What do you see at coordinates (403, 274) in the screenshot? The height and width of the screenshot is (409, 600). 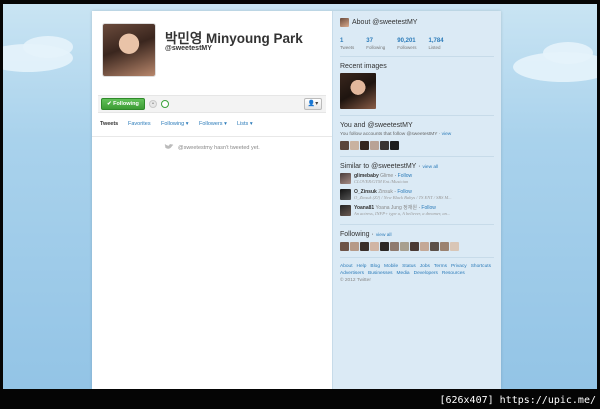 I see `footer-link-media: Media` at bounding box center [403, 274].